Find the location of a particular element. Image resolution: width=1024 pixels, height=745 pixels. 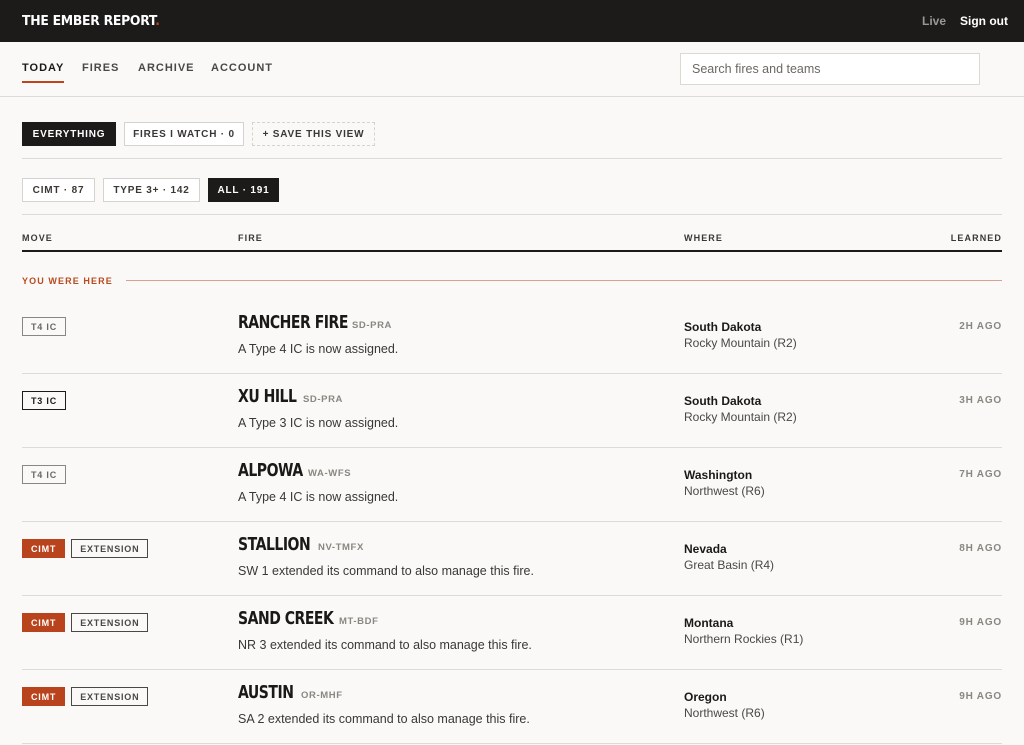

header-rule is located at coordinates (512, 251).